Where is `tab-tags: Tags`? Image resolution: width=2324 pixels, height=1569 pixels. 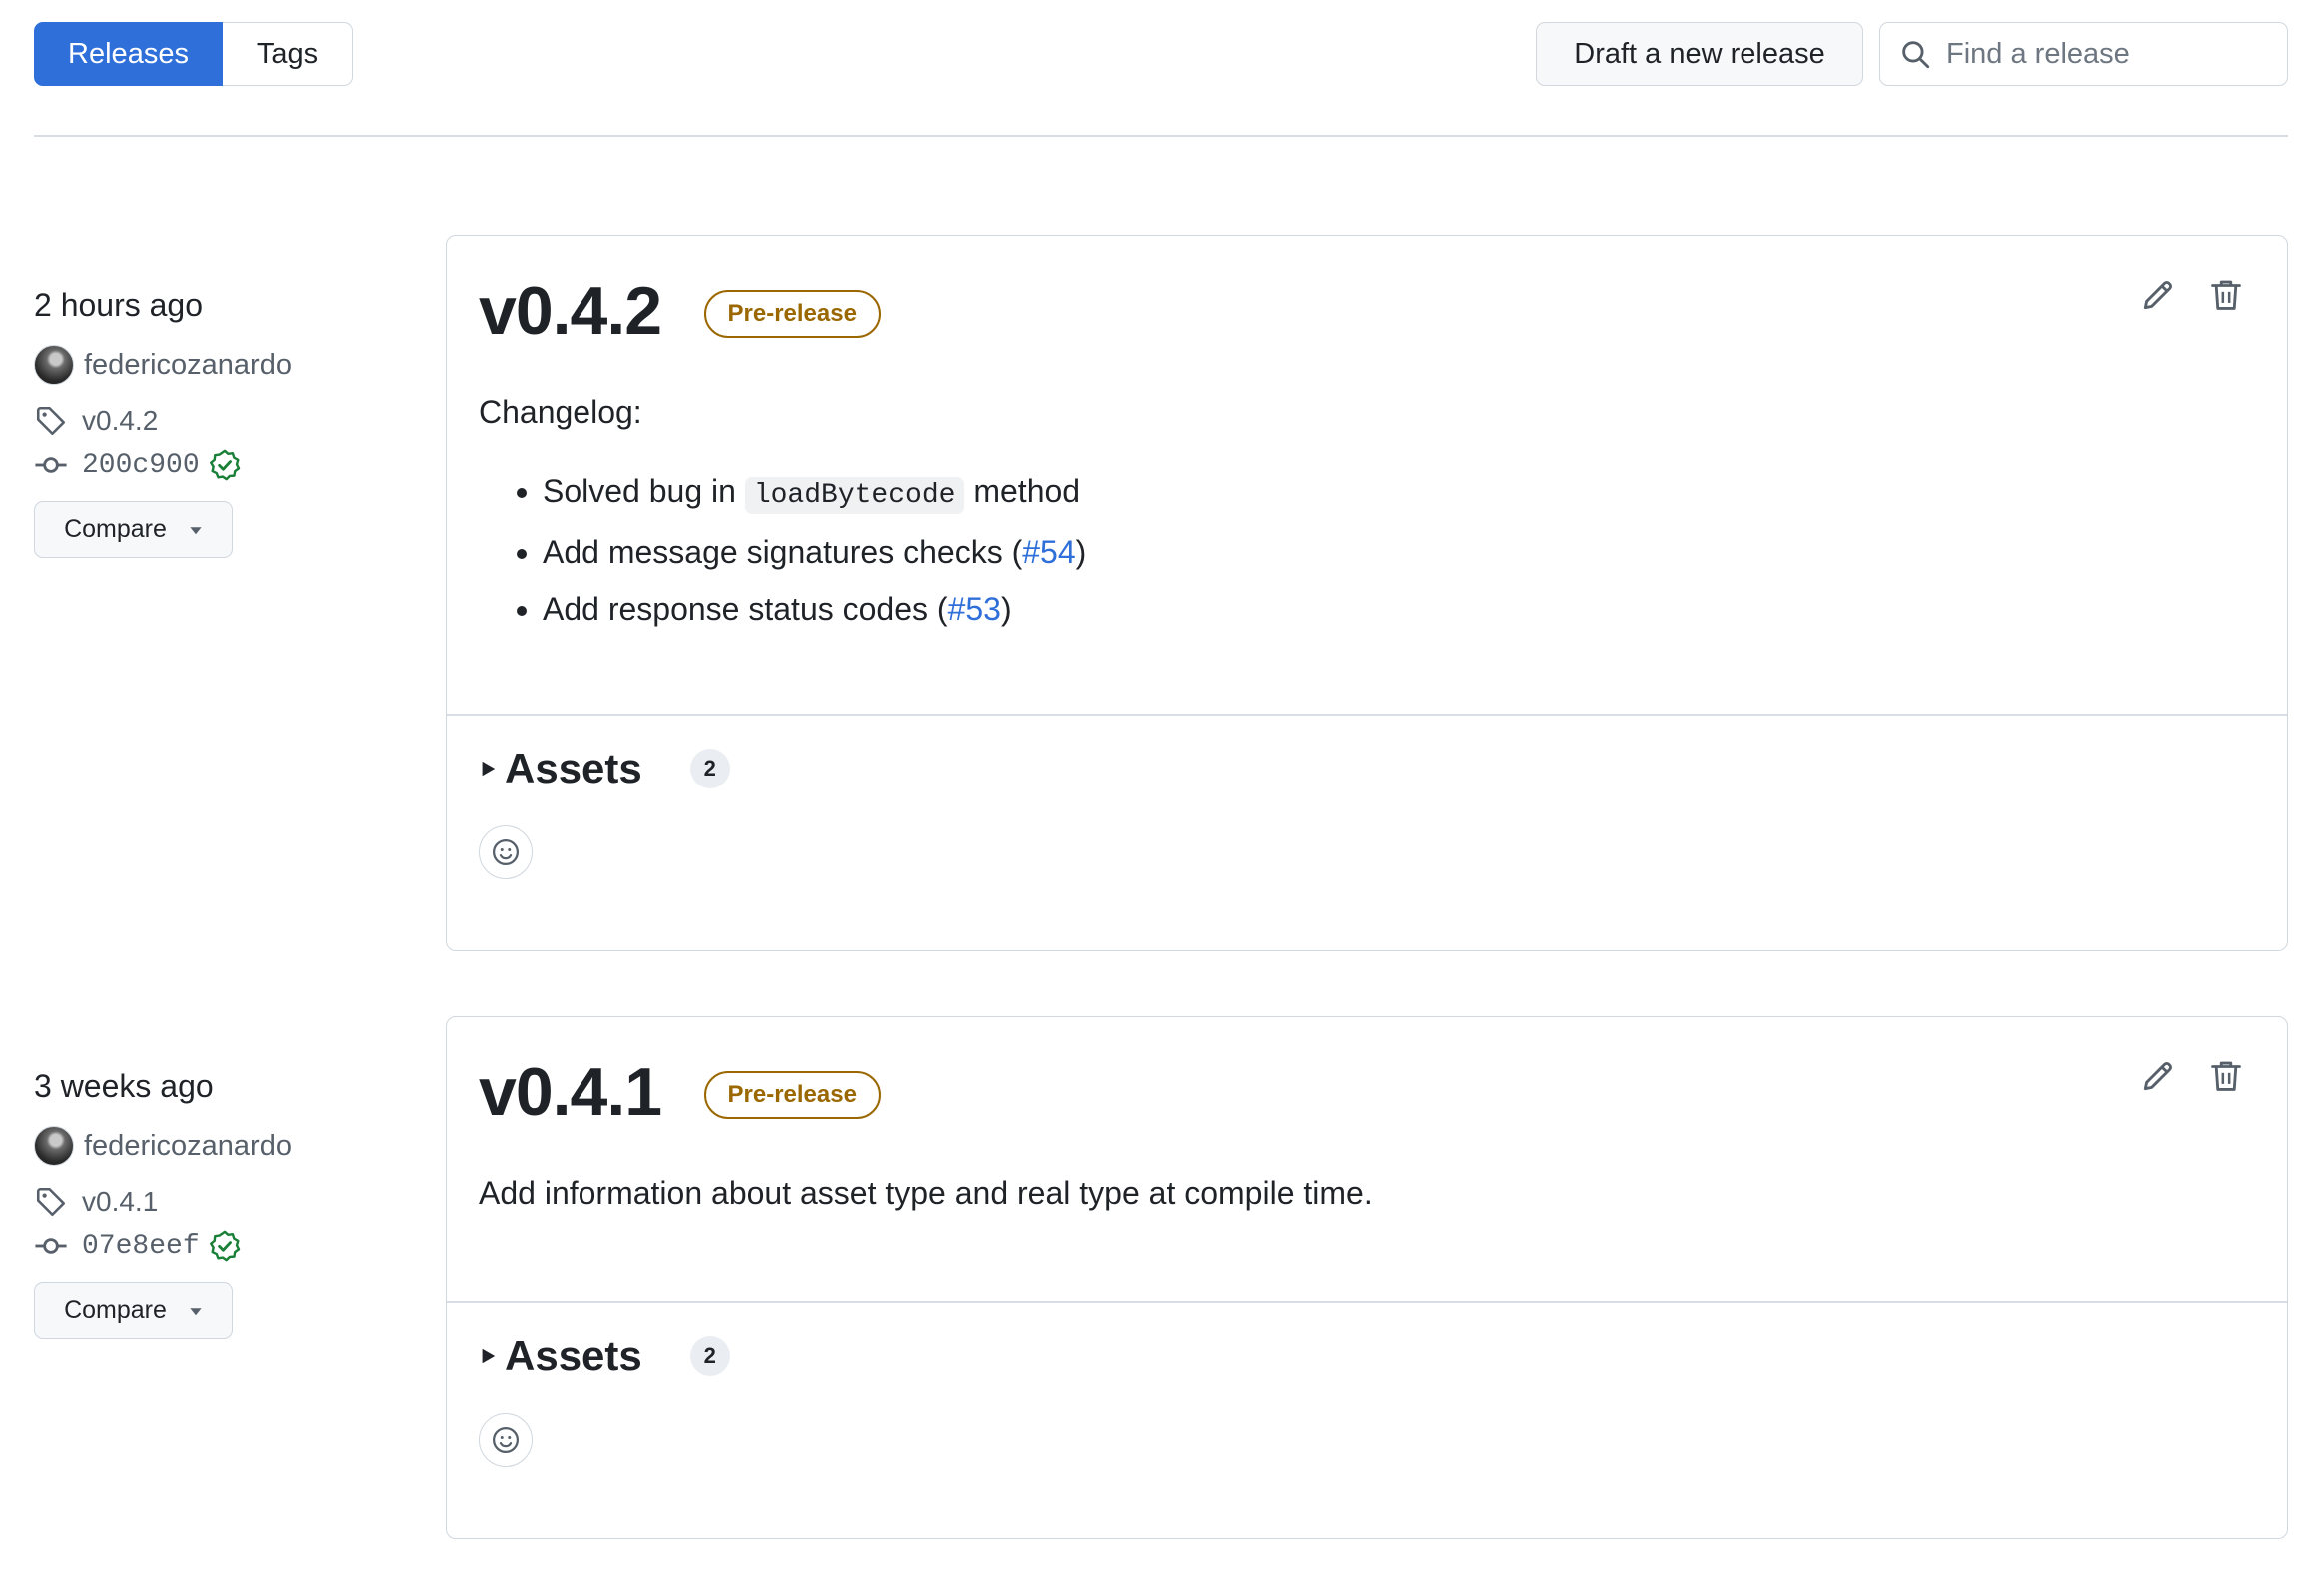 tab-tags: Tags is located at coordinates (288, 54).